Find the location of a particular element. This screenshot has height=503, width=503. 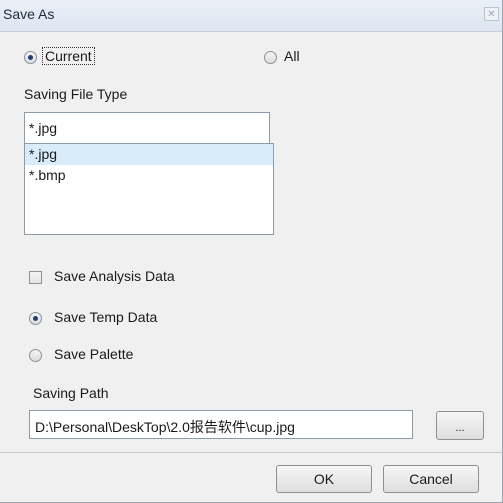

saving-path-label: Saving Path is located at coordinates (71, 393).